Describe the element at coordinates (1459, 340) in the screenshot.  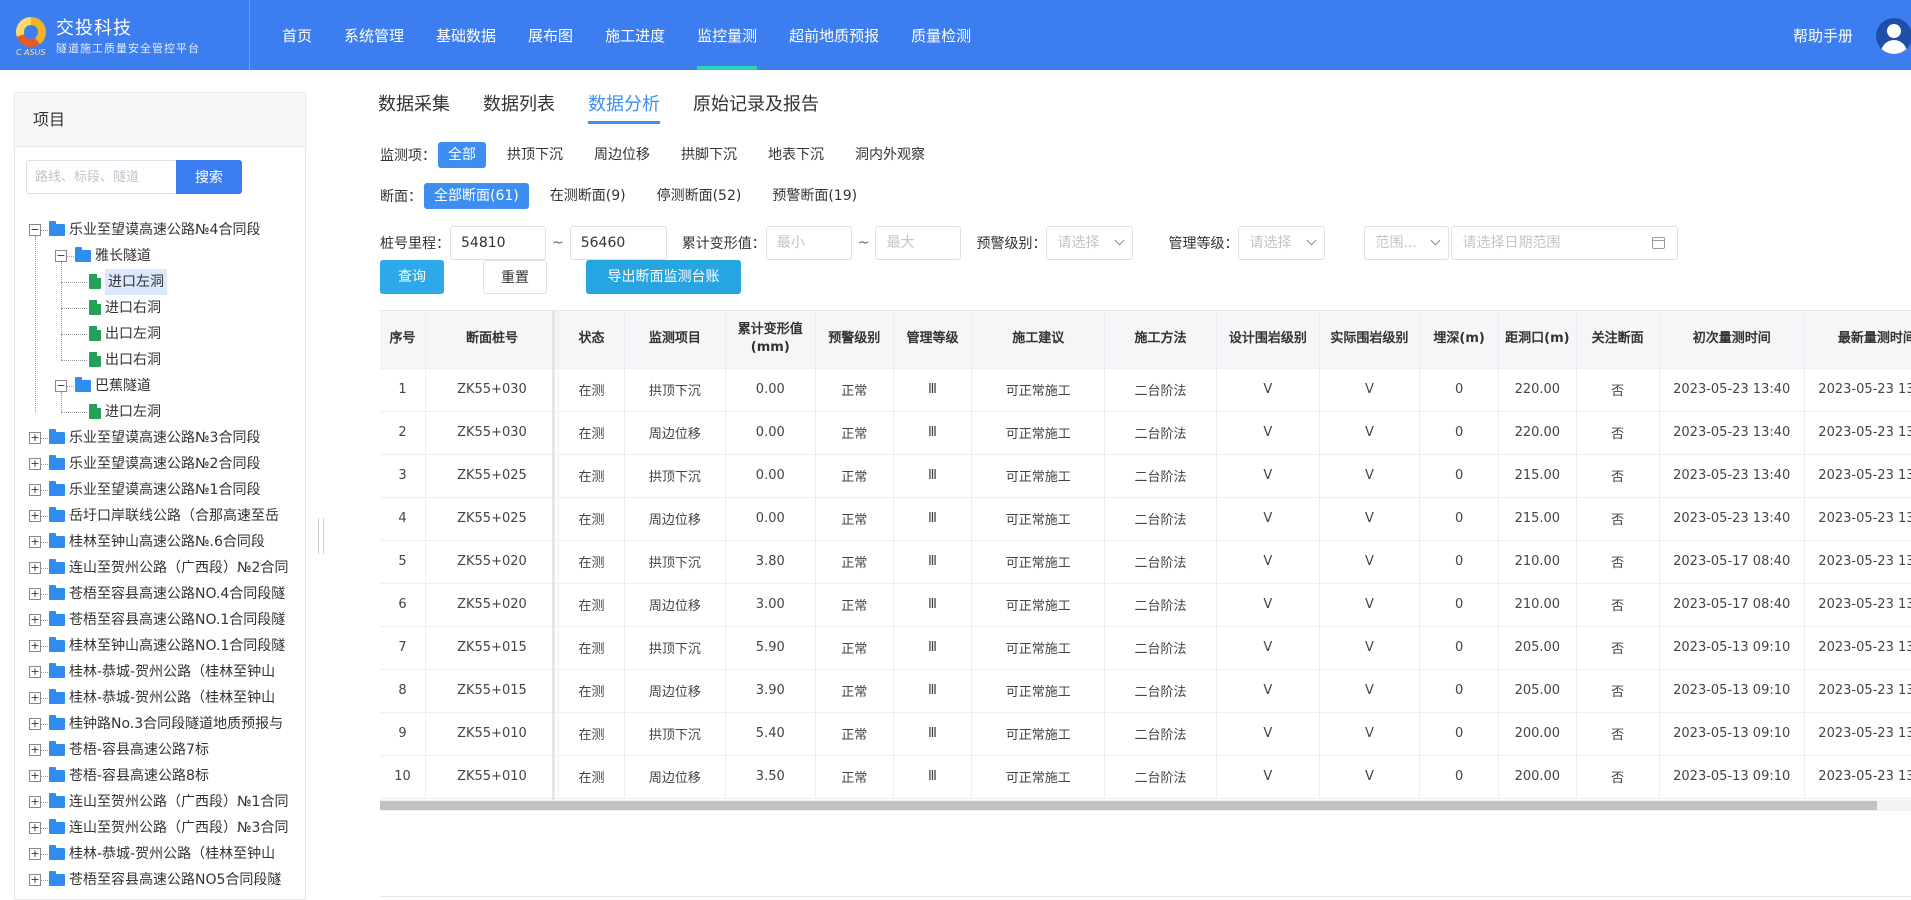
I see `column-header: 埋深(m)` at that location.